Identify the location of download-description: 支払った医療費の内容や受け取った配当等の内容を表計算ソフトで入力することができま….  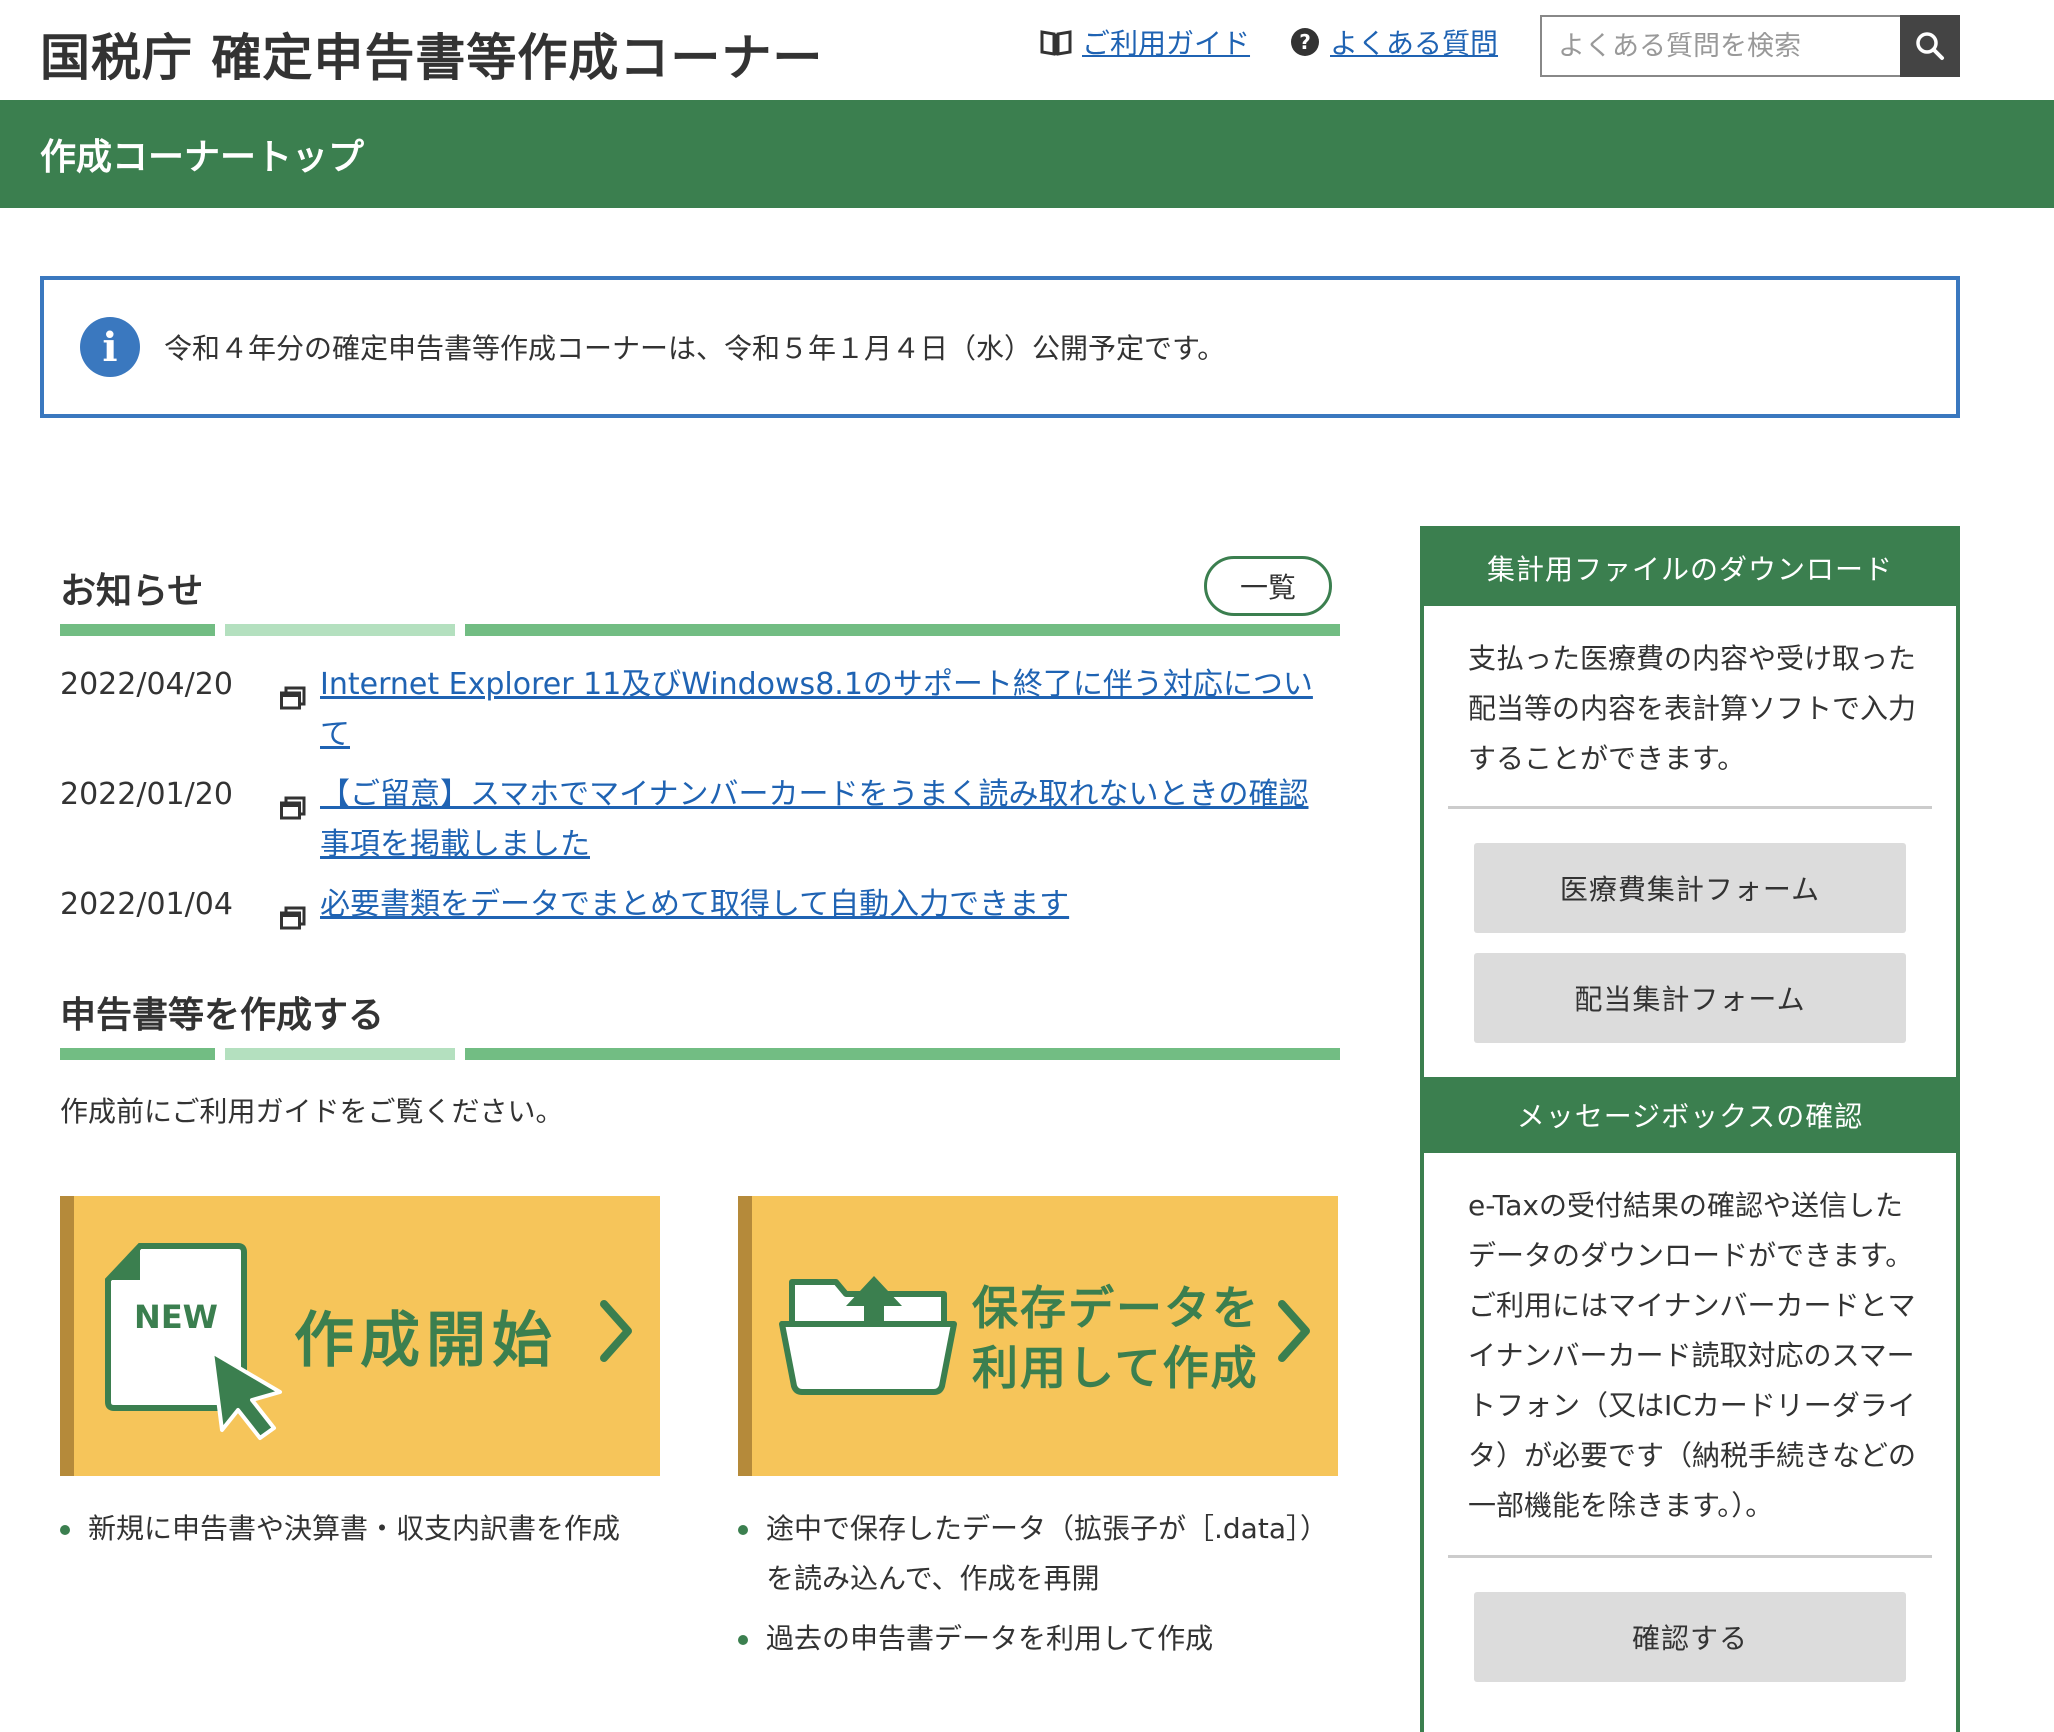
(1692, 708).